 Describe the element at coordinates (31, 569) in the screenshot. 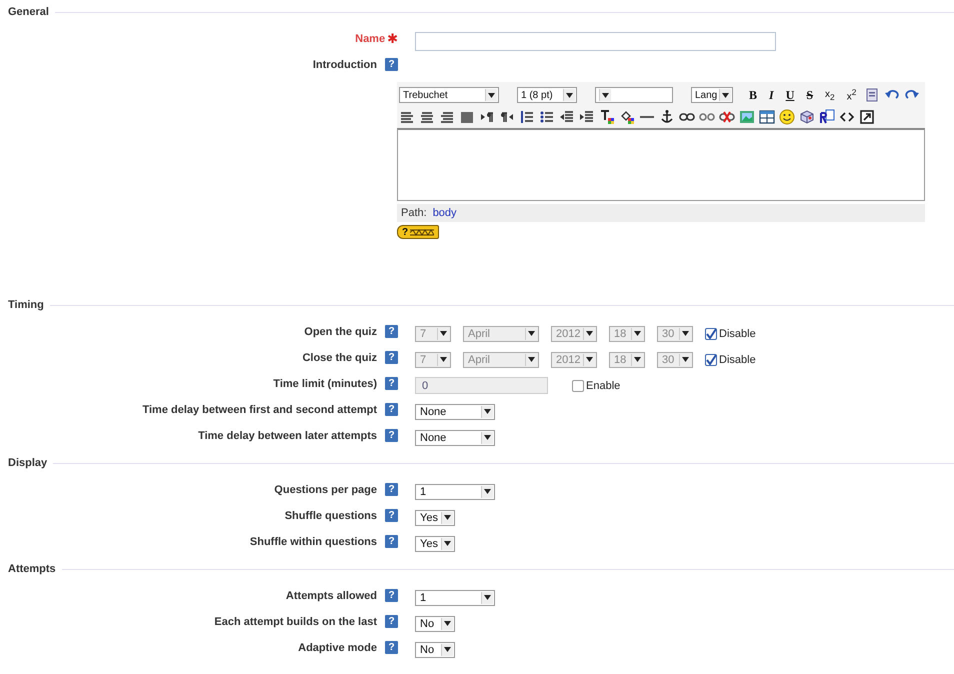

I see `section-heading: Attempts` at that location.